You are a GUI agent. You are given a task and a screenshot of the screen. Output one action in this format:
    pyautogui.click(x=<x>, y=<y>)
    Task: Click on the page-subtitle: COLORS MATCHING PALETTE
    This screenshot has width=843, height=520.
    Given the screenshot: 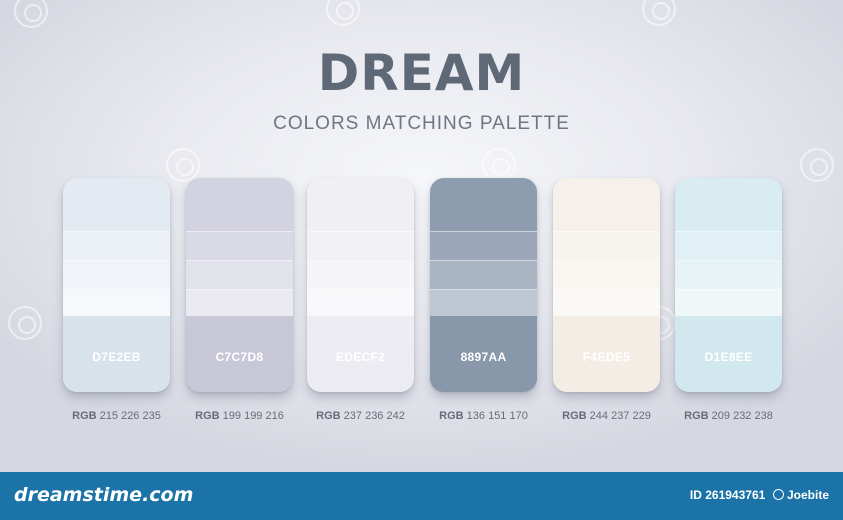 What is the action you would take?
    pyautogui.click(x=421, y=123)
    